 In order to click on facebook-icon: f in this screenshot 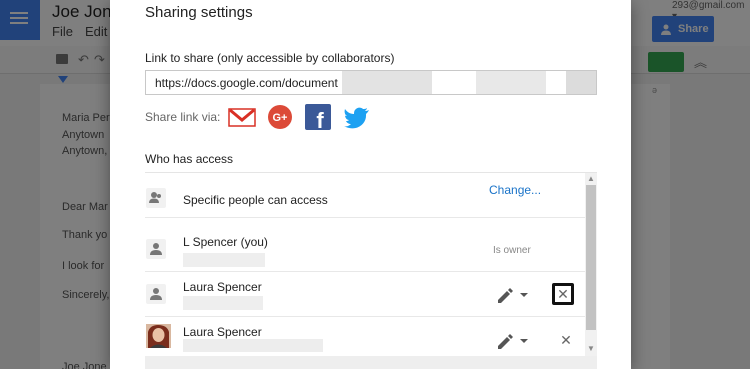, I will do `click(318, 117)`.